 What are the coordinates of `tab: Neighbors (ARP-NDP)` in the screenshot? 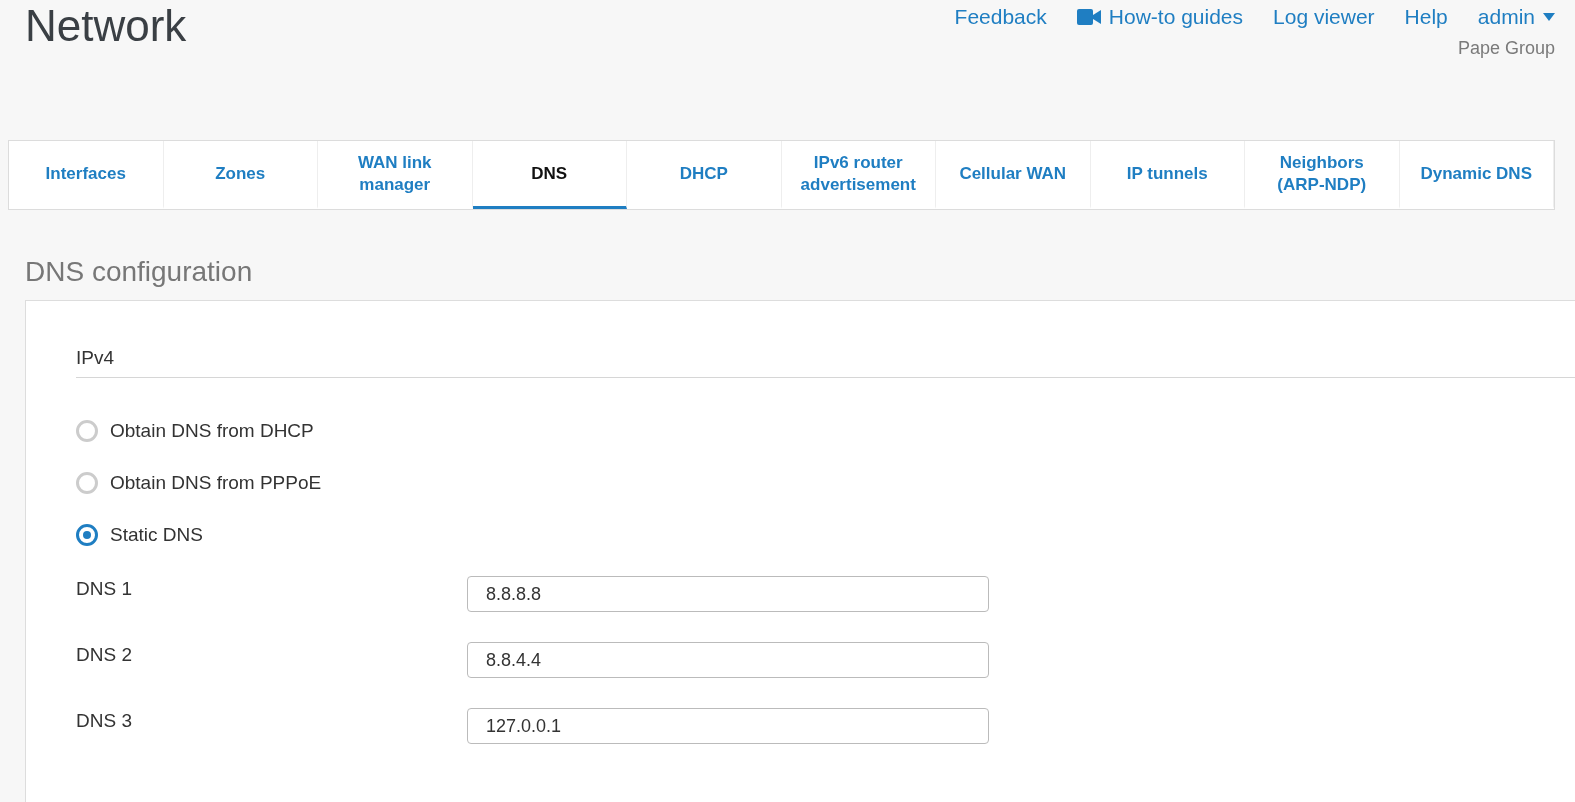 It's located at (1322, 175).